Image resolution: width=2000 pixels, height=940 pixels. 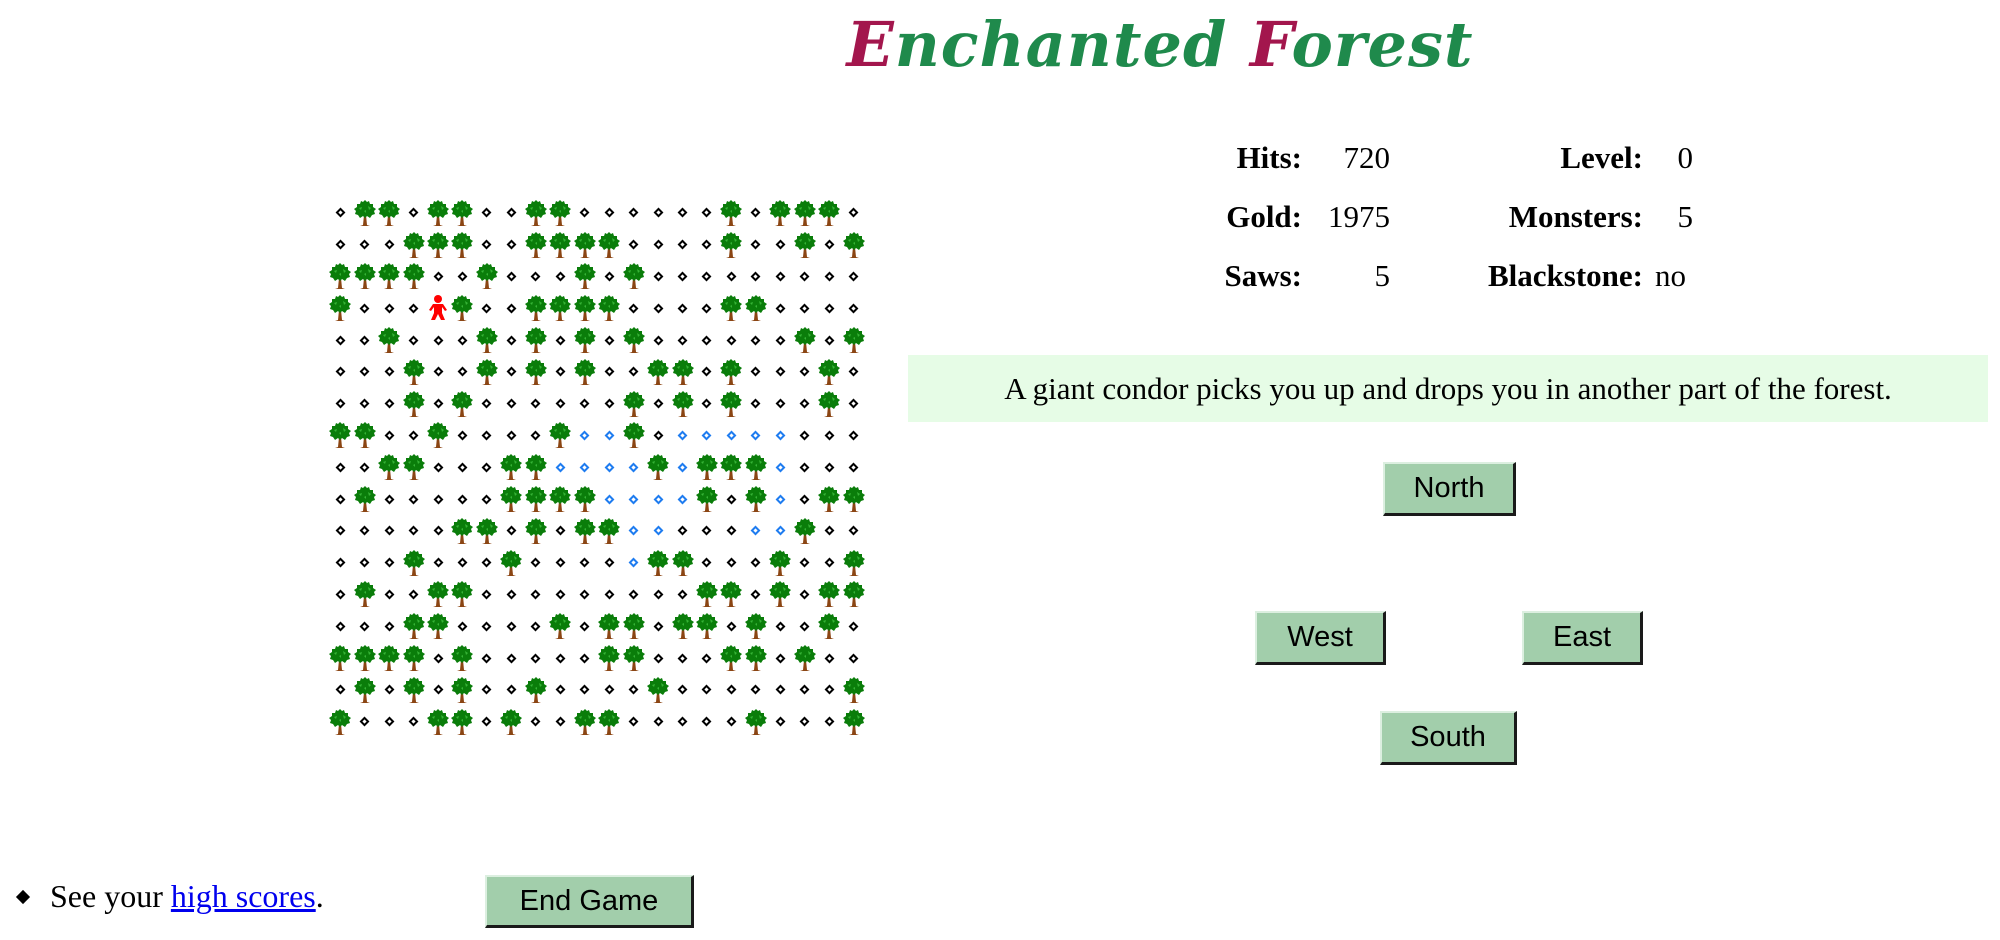 What do you see at coordinates (110, 896) in the screenshot?
I see `footer-prefix: See your` at bounding box center [110, 896].